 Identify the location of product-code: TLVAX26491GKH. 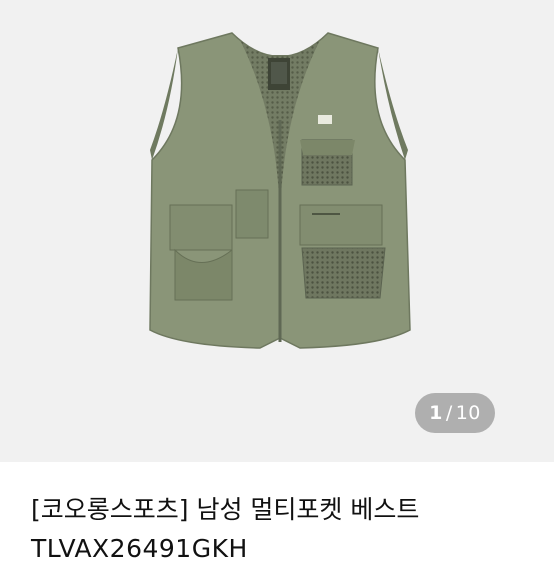
(139, 548).